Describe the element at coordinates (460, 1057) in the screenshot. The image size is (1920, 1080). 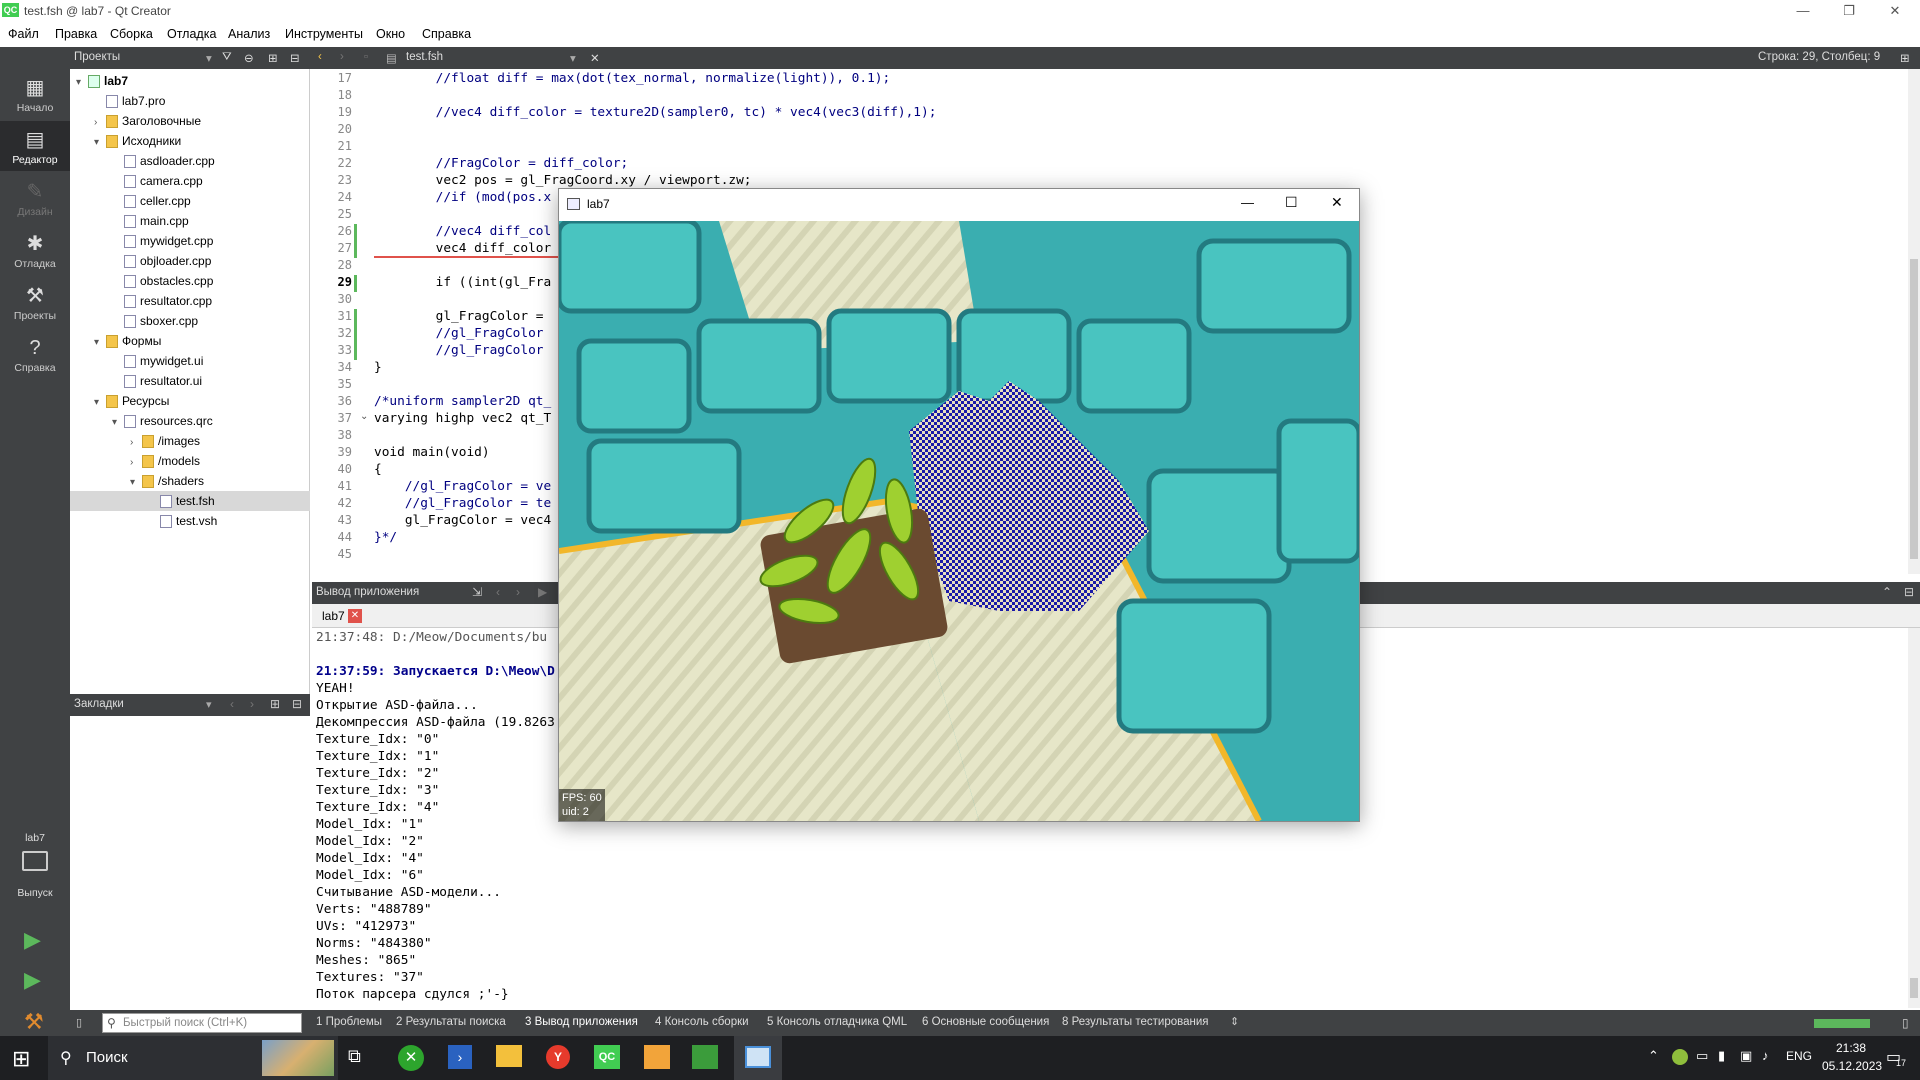
I see `powershell-icon: ›` at that location.